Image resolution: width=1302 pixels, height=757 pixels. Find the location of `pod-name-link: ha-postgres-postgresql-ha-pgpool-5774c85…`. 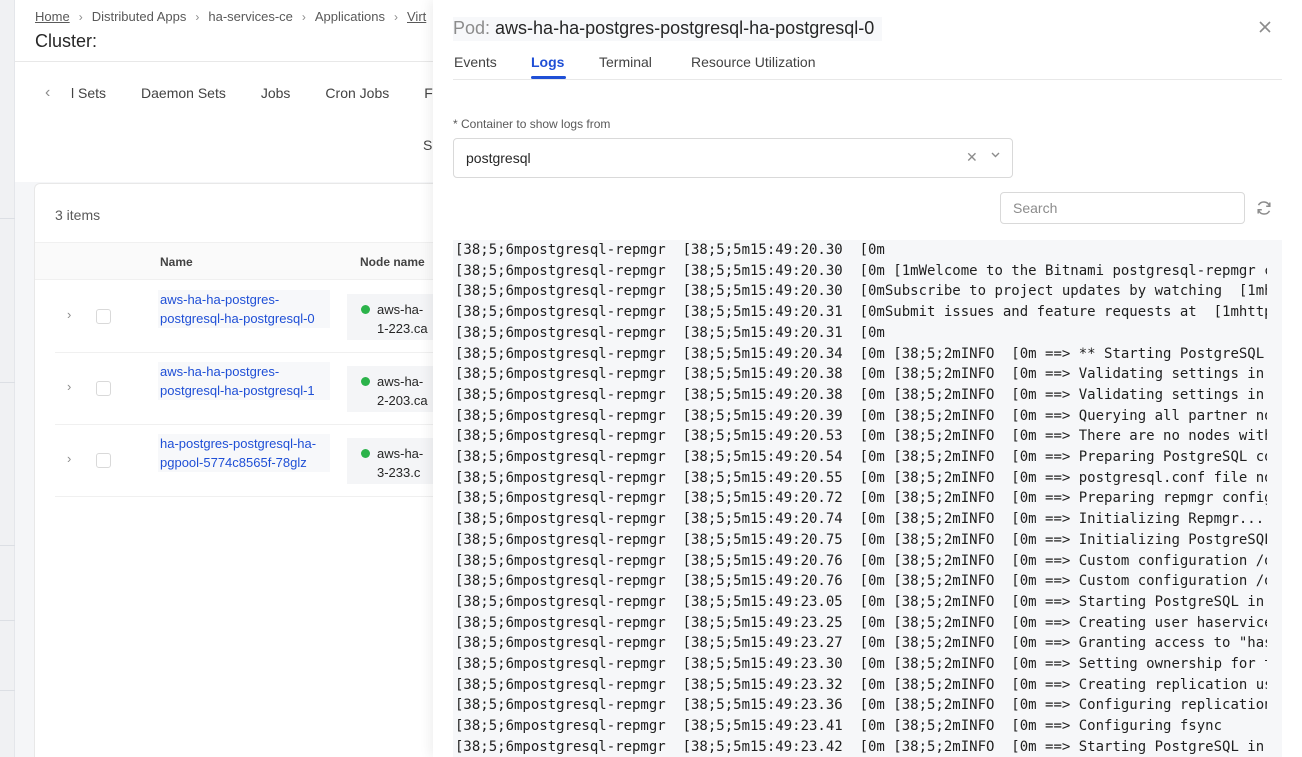

pod-name-link: ha-postgres-postgresql-ha-pgpool-5774c85… is located at coordinates (244, 453).